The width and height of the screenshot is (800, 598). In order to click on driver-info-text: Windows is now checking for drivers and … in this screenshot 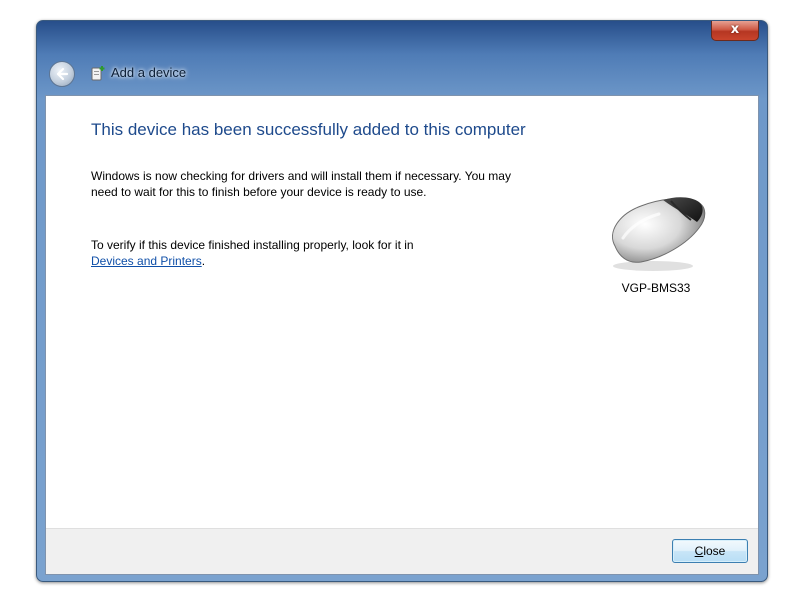, I will do `click(301, 184)`.